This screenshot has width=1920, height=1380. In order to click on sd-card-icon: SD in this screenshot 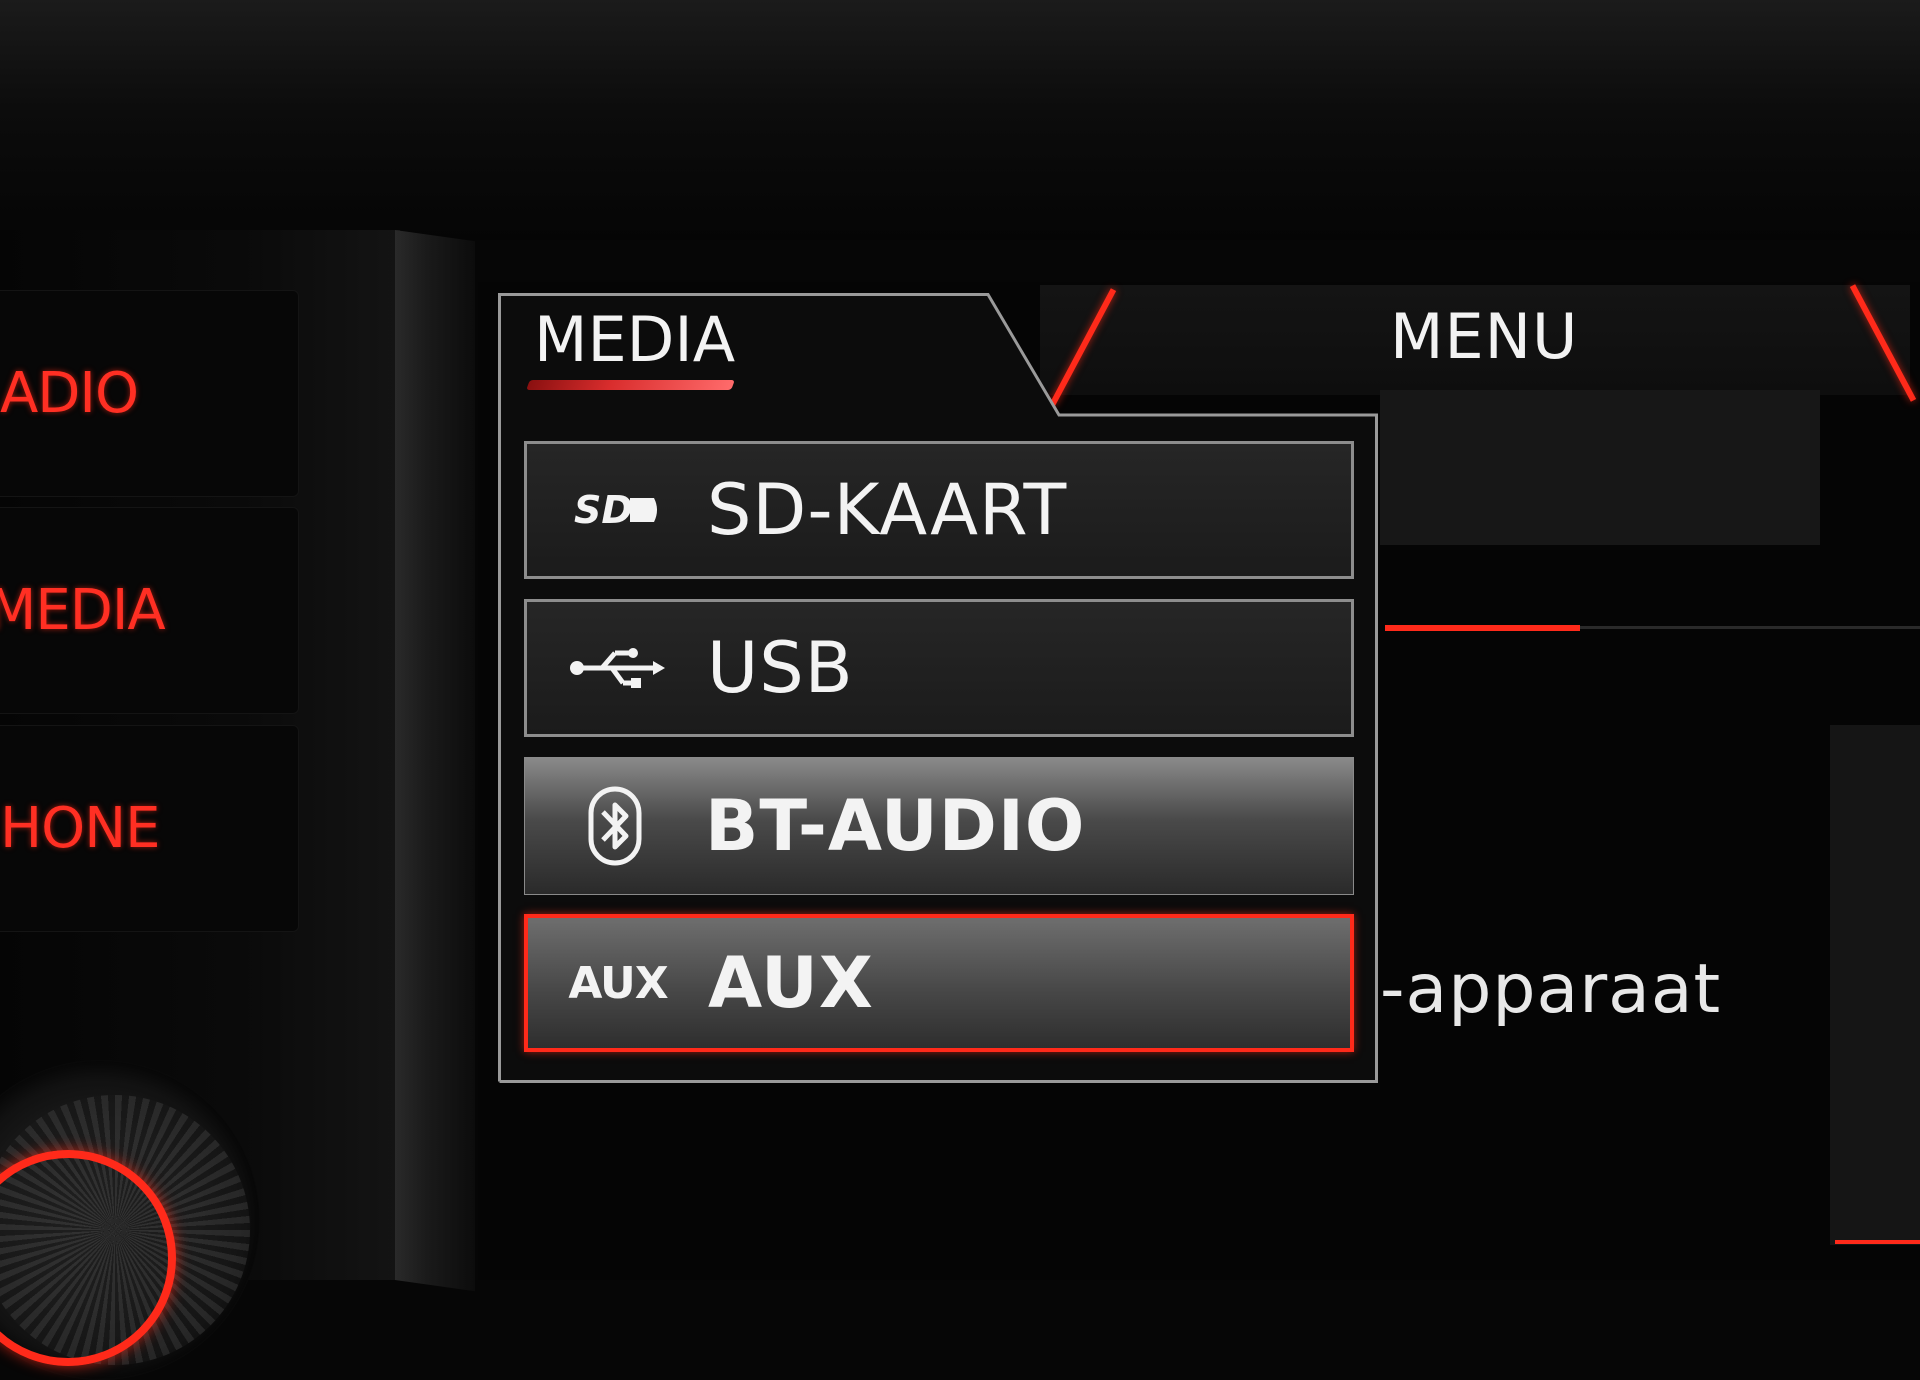, I will do `click(617, 510)`.